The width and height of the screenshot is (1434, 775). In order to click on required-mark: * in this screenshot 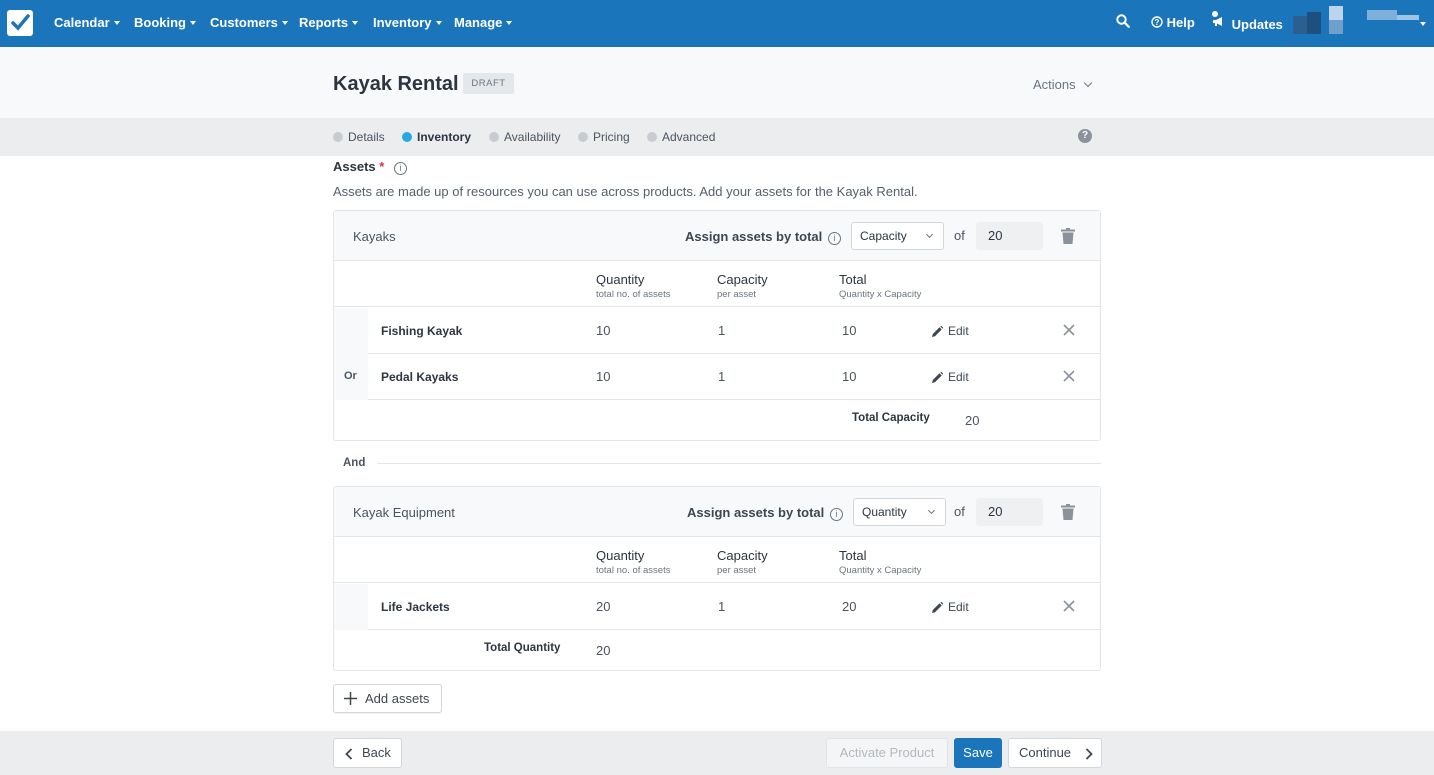, I will do `click(382, 166)`.